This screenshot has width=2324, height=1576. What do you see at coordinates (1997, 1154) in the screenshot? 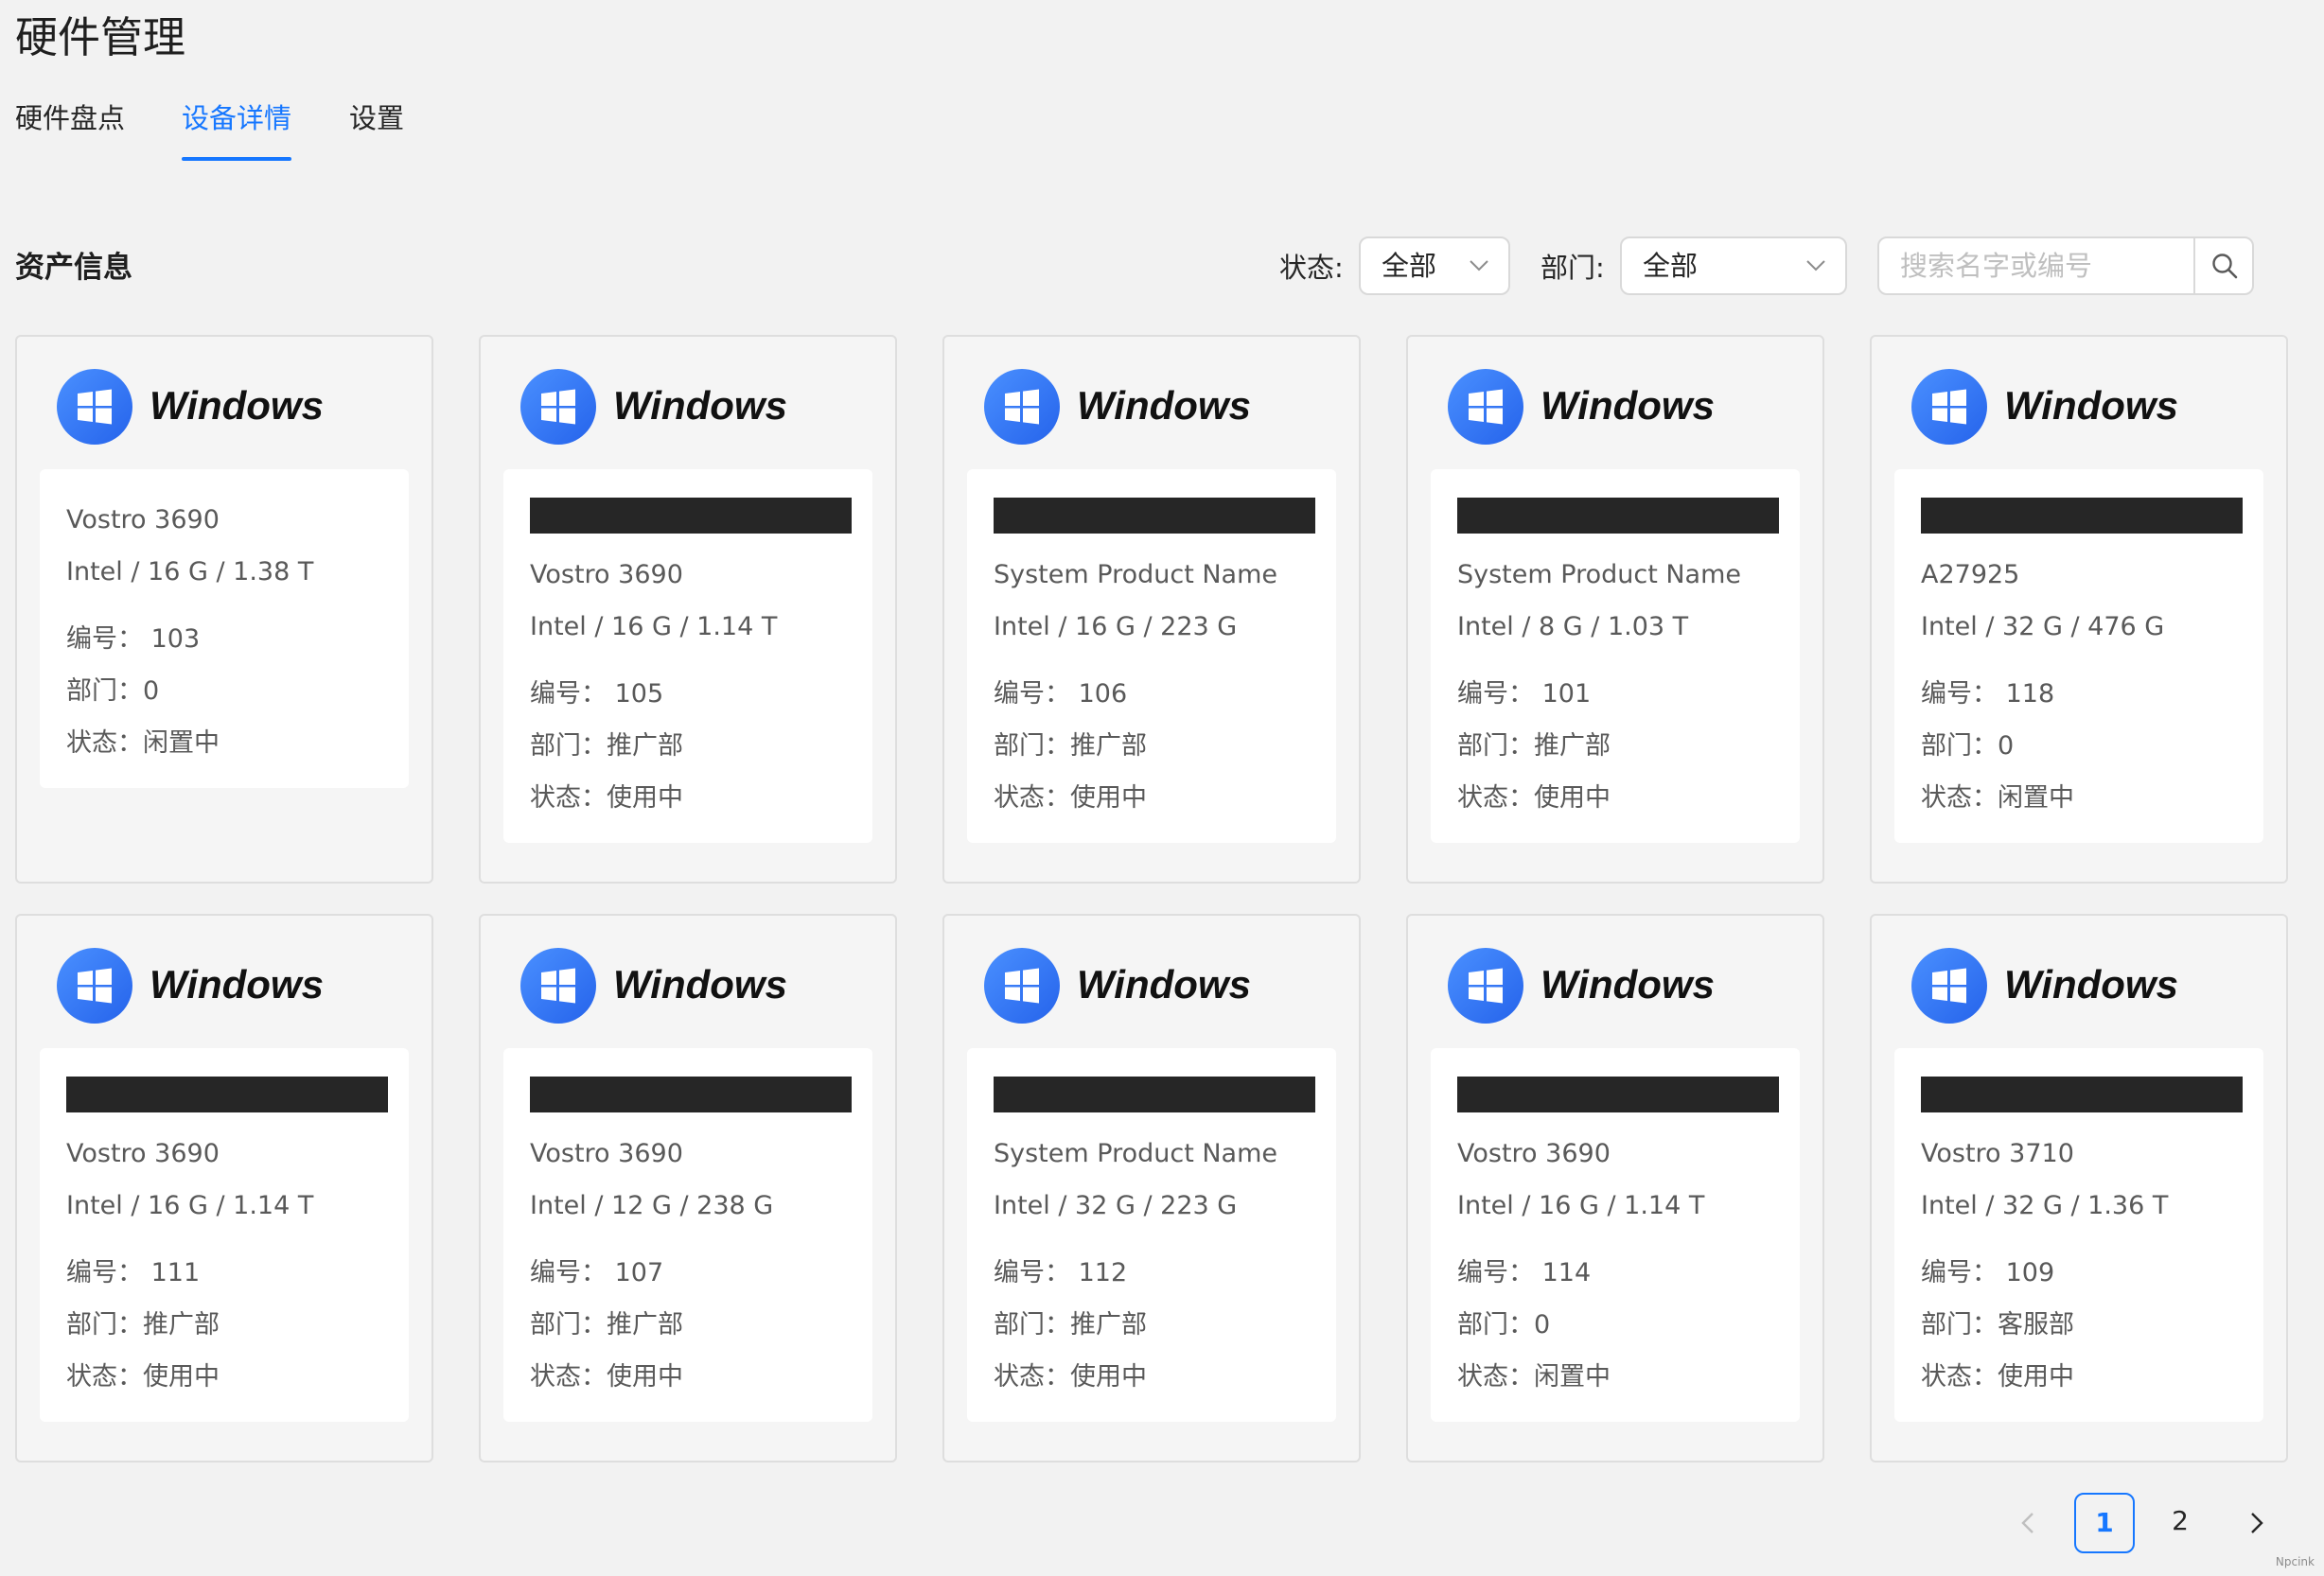
I see `device-model: Vostro 3710` at bounding box center [1997, 1154].